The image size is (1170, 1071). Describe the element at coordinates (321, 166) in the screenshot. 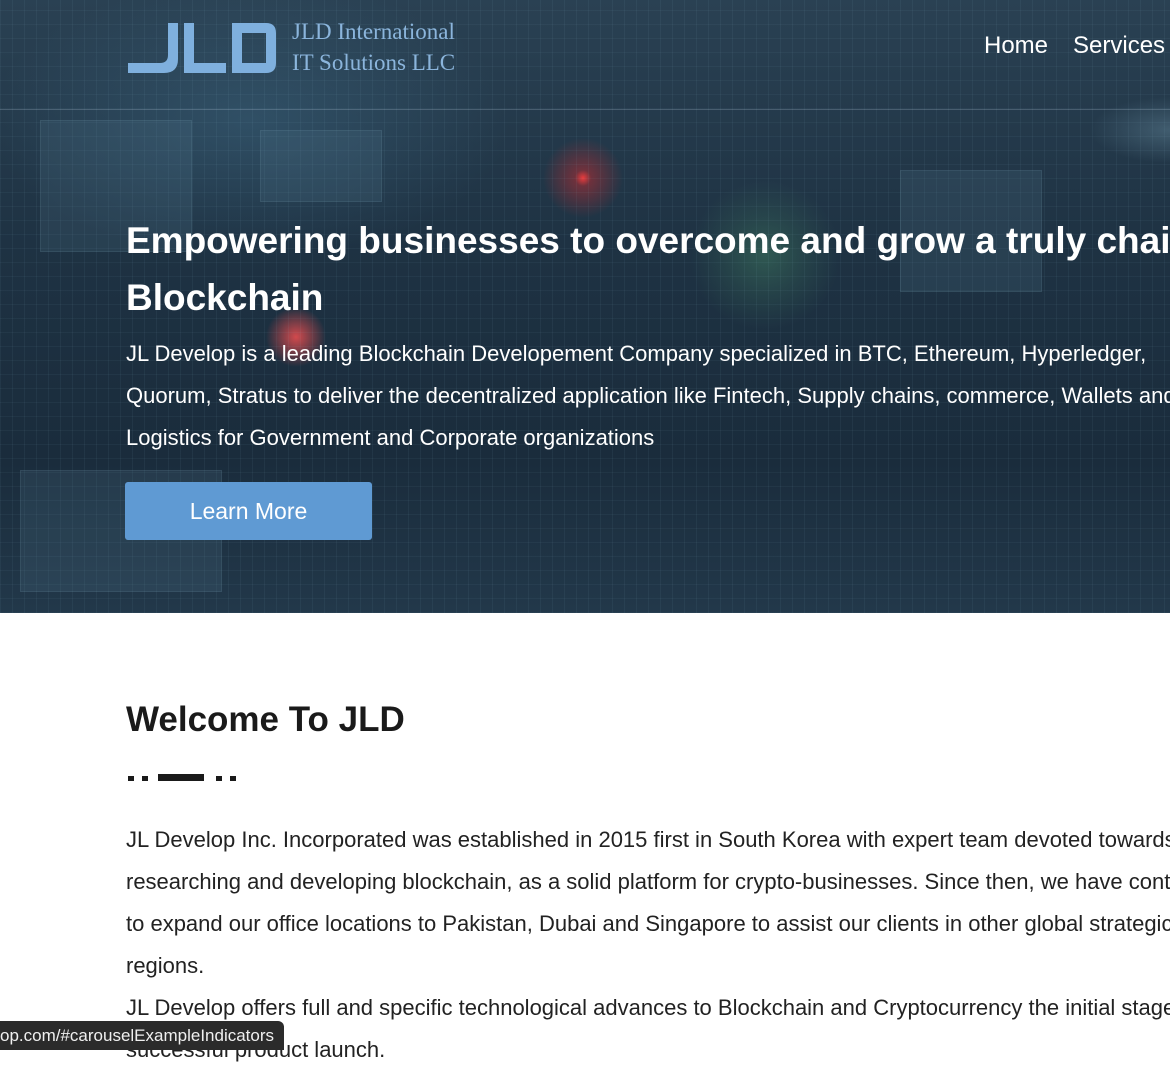

I see `hero-decor-block` at that location.